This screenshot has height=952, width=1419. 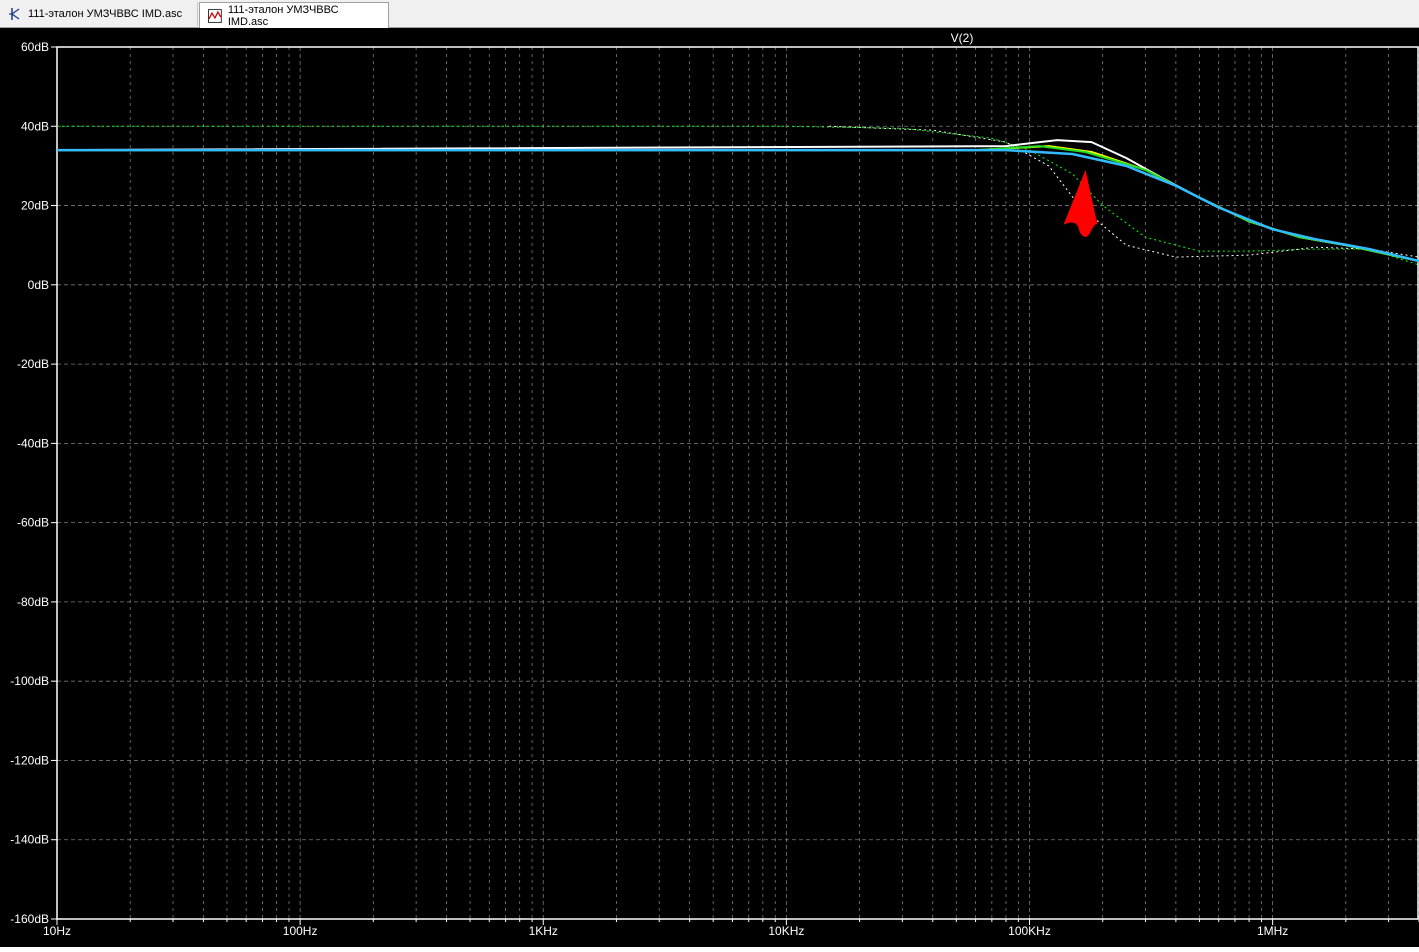 I want to click on plot-title: V(2), so click(x=962, y=38).